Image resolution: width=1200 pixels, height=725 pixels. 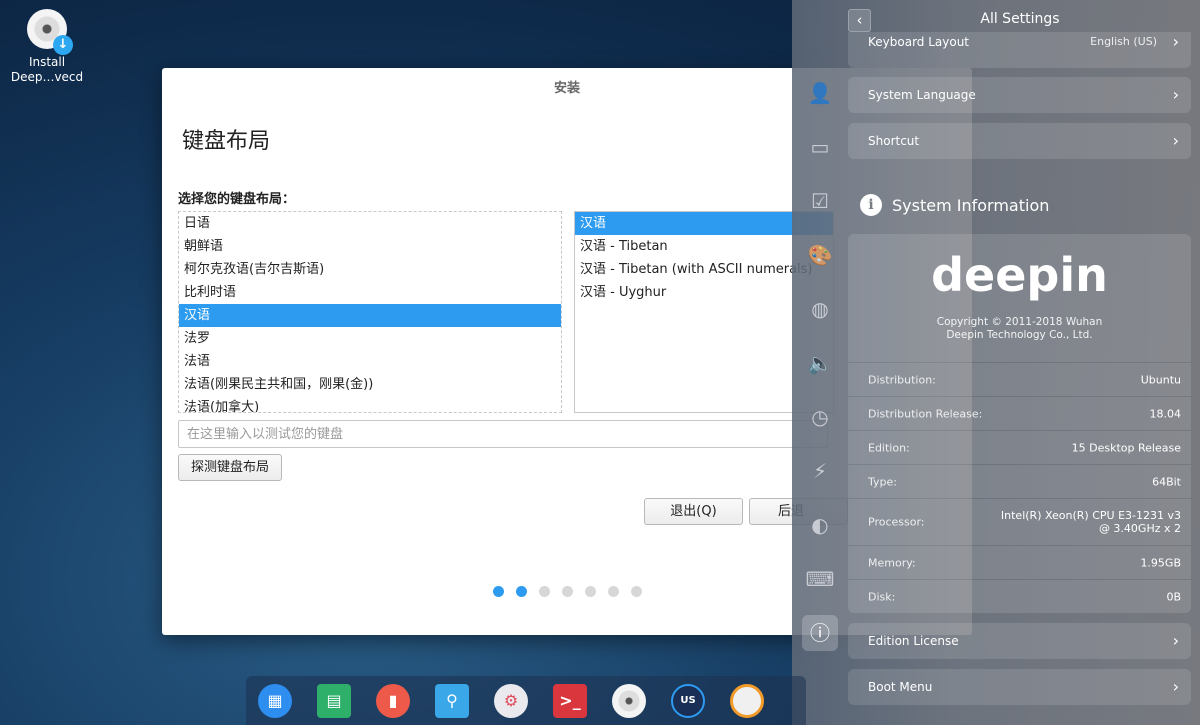 I want to click on layout-item: 法语(加拿大), so click(x=370, y=404).